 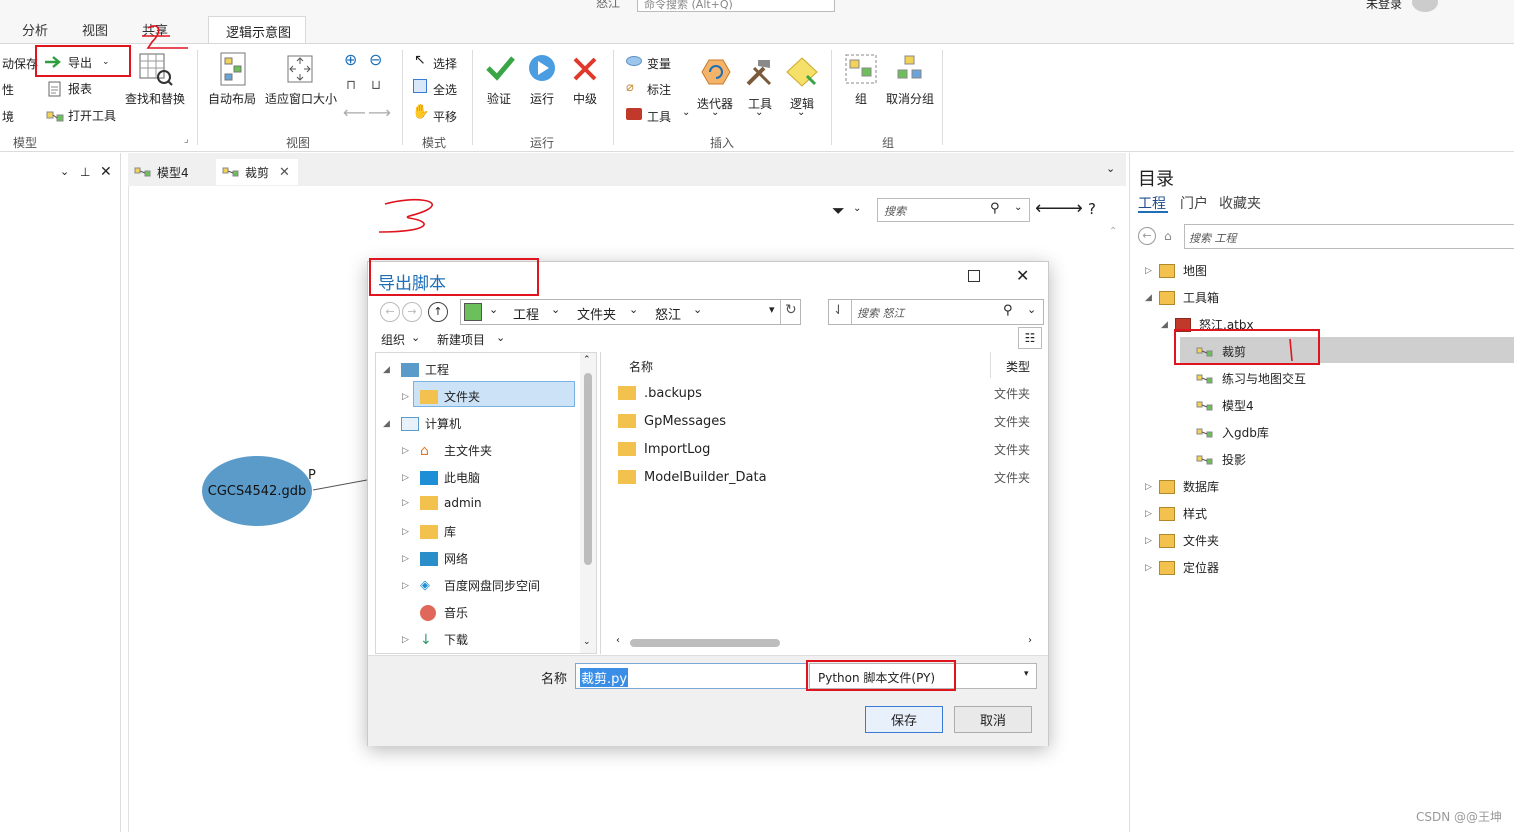 What do you see at coordinates (350, 59) in the screenshot?
I see `zoom-in-icon: ⊕` at bounding box center [350, 59].